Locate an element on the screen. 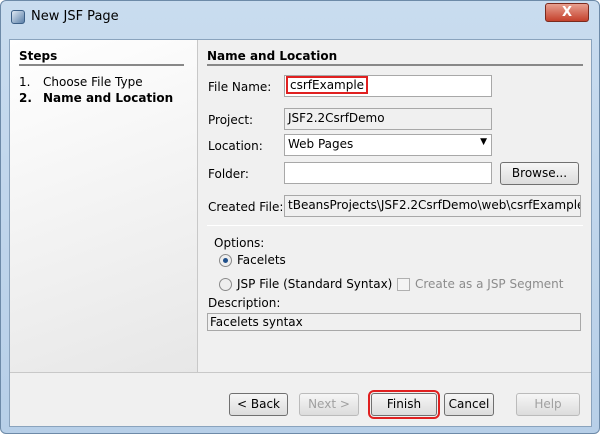 The width and height of the screenshot is (600, 434). step-label: Choose File Type is located at coordinates (93, 82).